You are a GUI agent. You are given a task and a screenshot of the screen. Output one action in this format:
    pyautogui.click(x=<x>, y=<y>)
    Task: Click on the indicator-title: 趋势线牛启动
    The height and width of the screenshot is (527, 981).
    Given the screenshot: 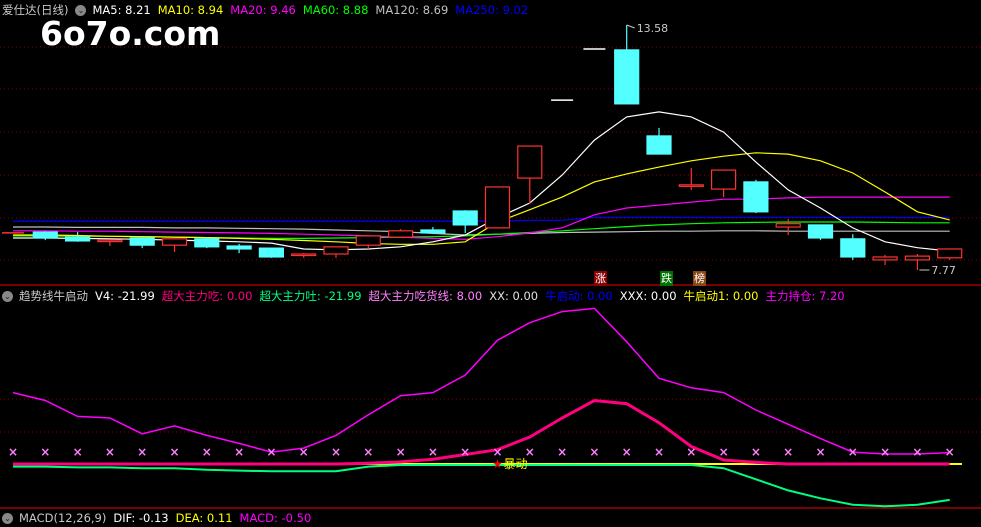 What is the action you would take?
    pyautogui.click(x=53, y=296)
    